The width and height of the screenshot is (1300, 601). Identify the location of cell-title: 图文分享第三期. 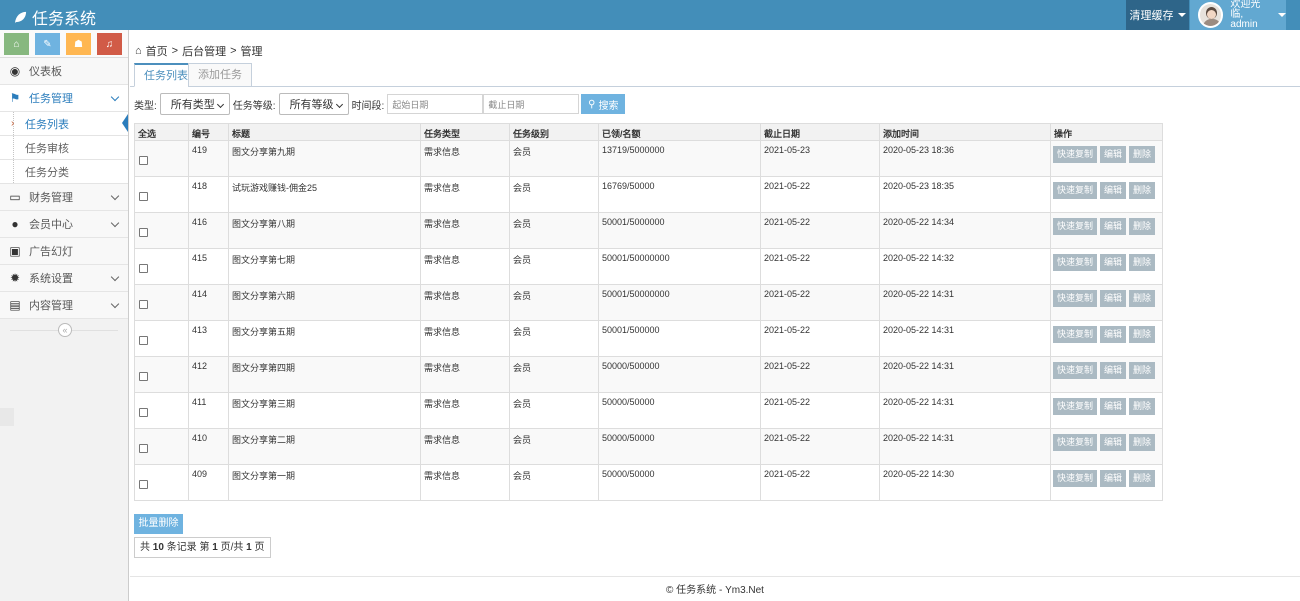
(324, 410).